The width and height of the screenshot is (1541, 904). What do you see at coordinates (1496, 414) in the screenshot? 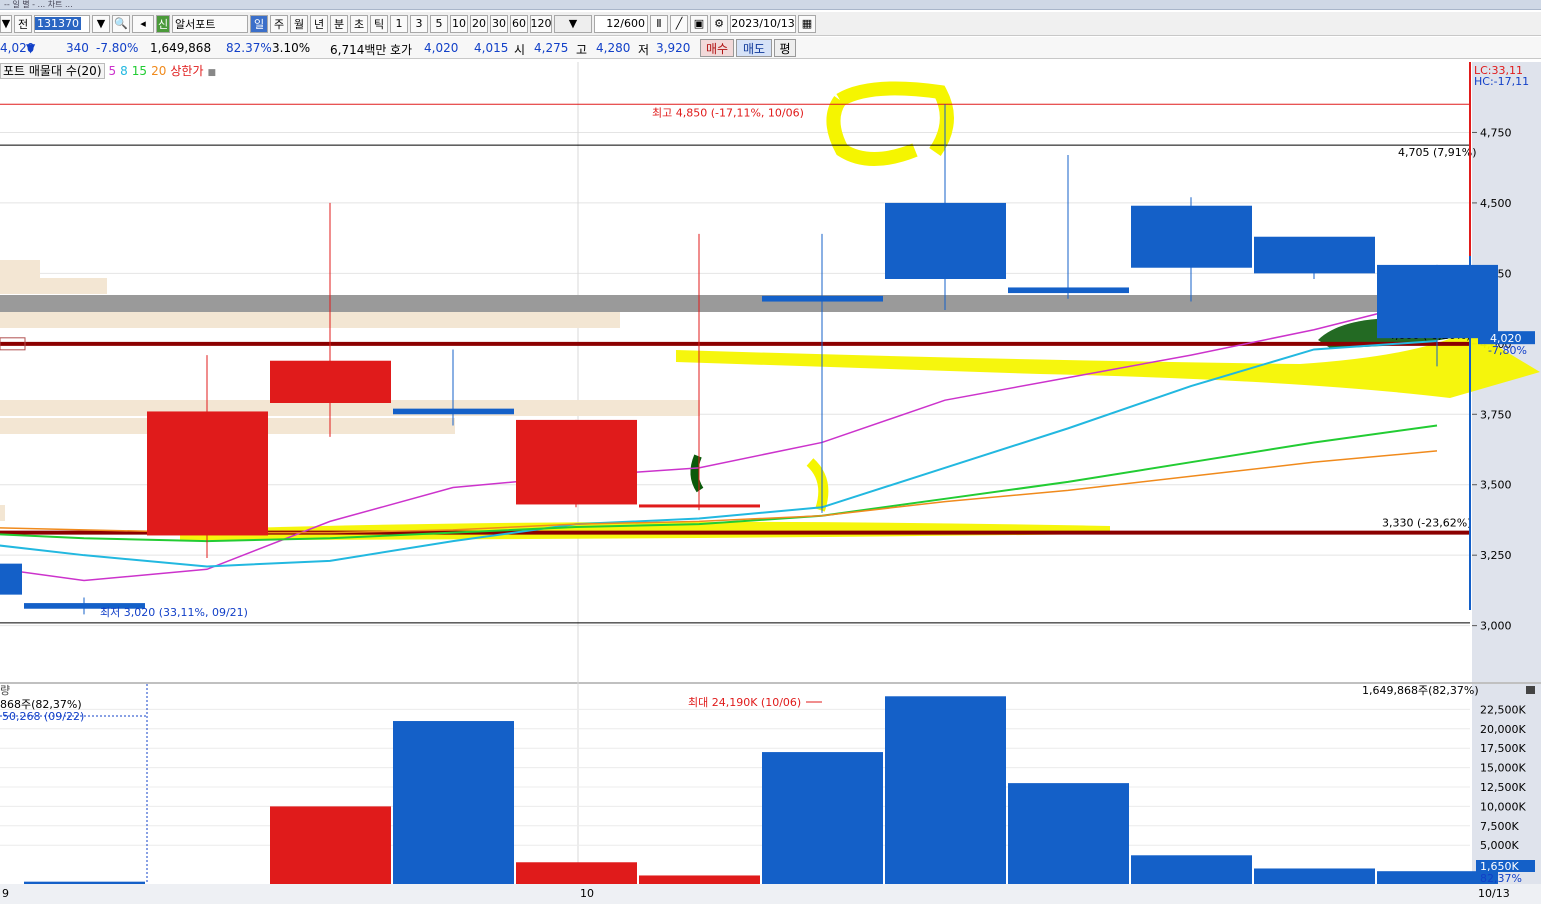
I see `y-tick-label: 3,750` at bounding box center [1496, 414].